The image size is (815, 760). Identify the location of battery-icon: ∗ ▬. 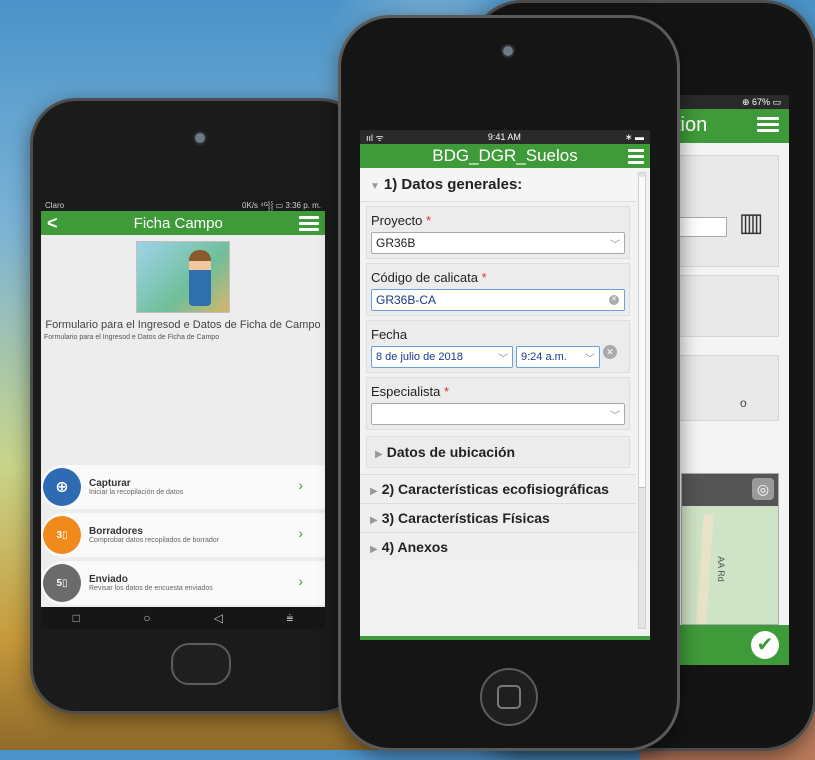
(634, 136).